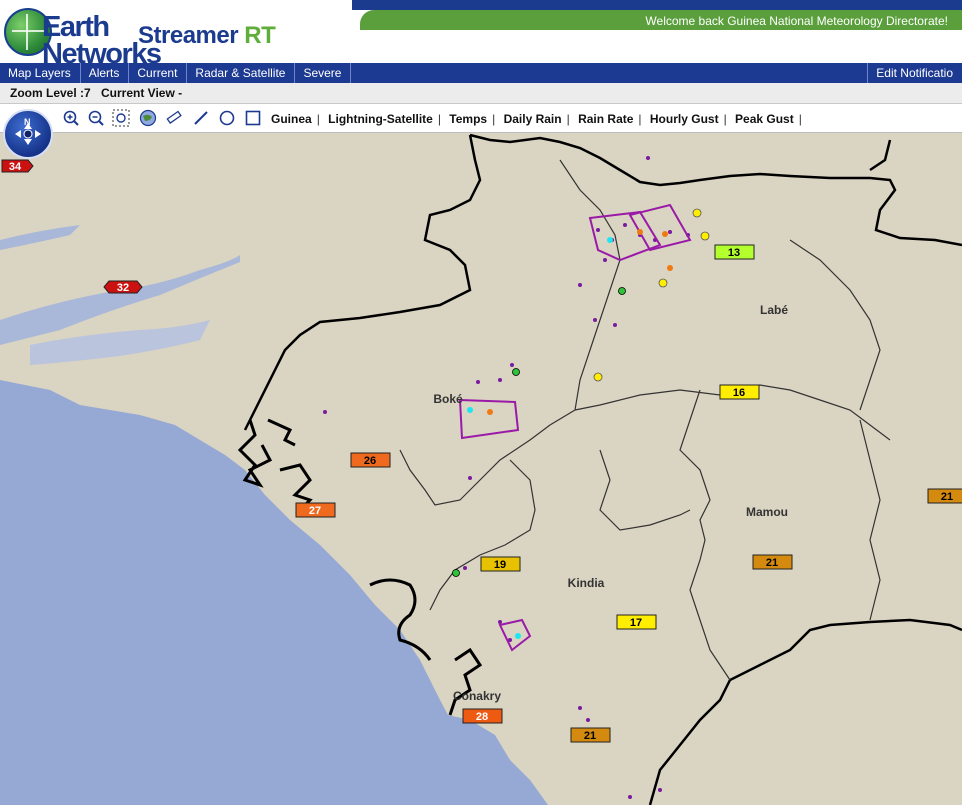  What do you see at coordinates (684, 119) in the screenshot?
I see `layer-hourly-gust: Hourly Gust` at bounding box center [684, 119].